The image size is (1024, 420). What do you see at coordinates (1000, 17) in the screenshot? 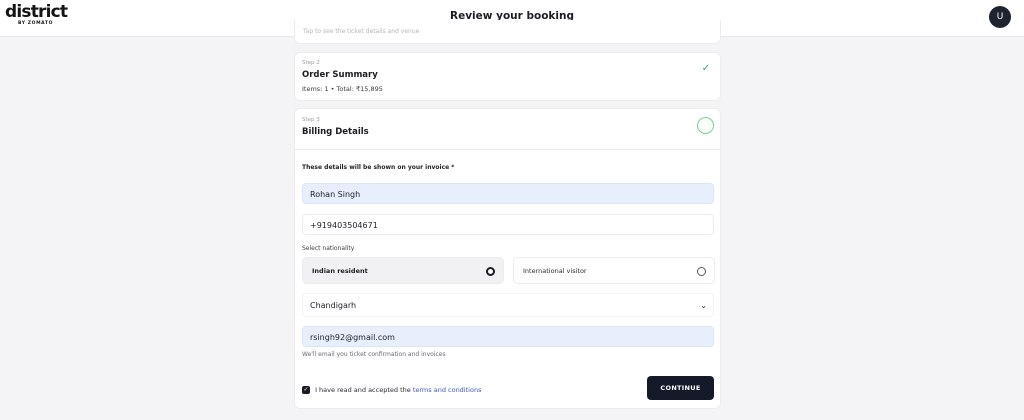
I see `user-avatar: U` at bounding box center [1000, 17].